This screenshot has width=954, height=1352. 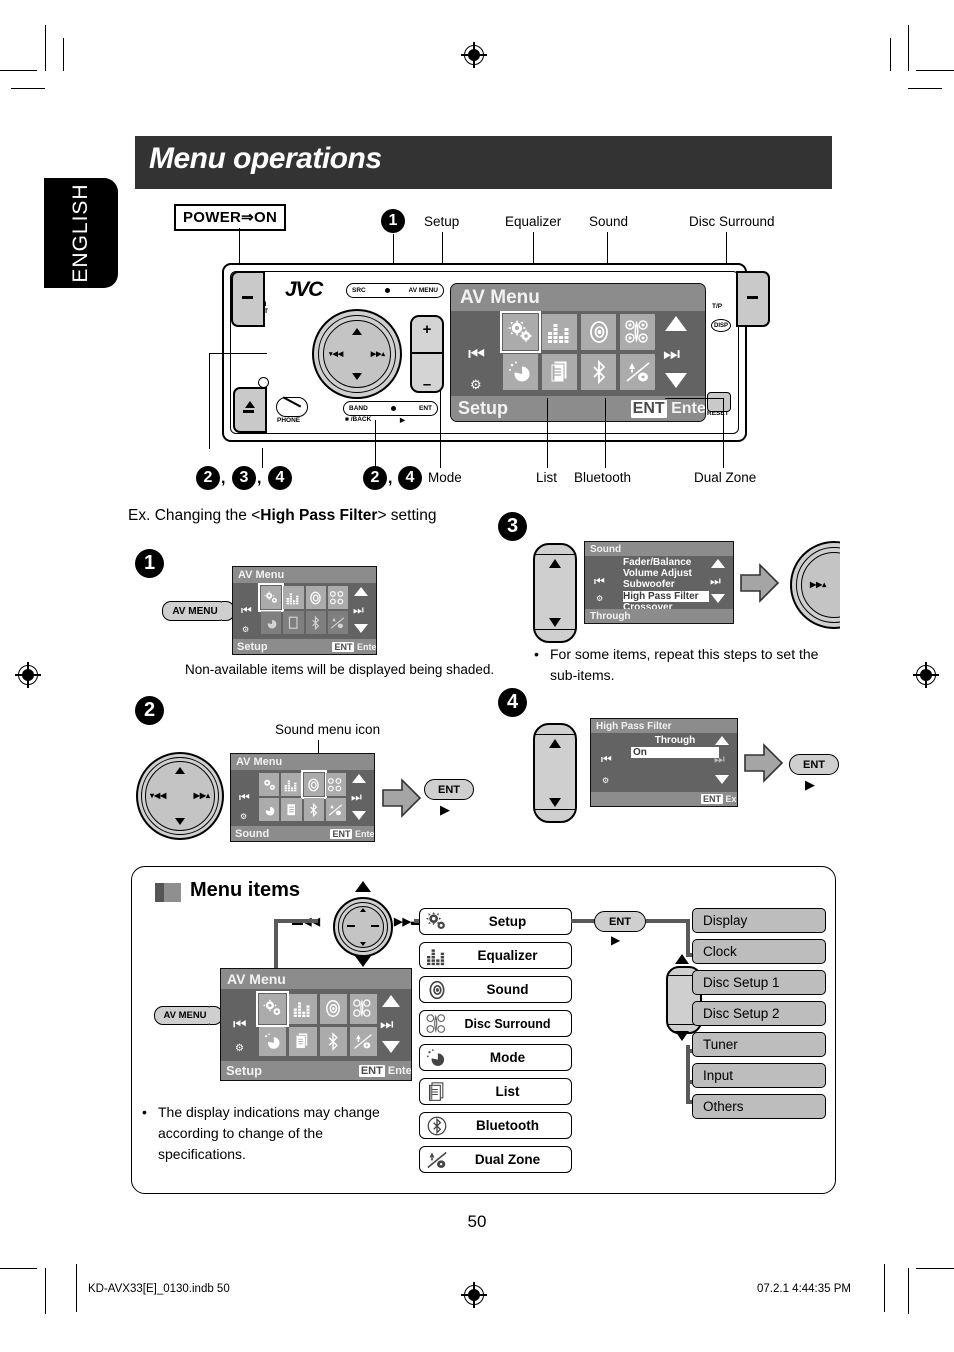 I want to click on step2-wheel-prev-icon: ▾◀◀, so click(x=158, y=795).